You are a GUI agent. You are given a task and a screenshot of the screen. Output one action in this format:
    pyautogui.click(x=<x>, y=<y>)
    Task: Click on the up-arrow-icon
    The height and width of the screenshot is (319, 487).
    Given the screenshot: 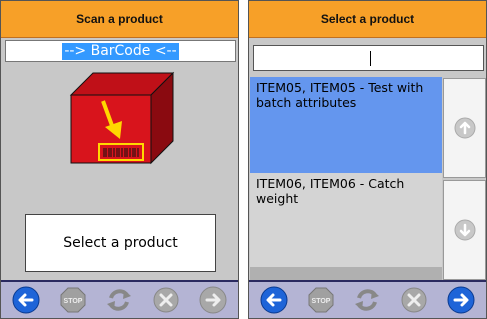 What is the action you would take?
    pyautogui.click(x=464, y=128)
    